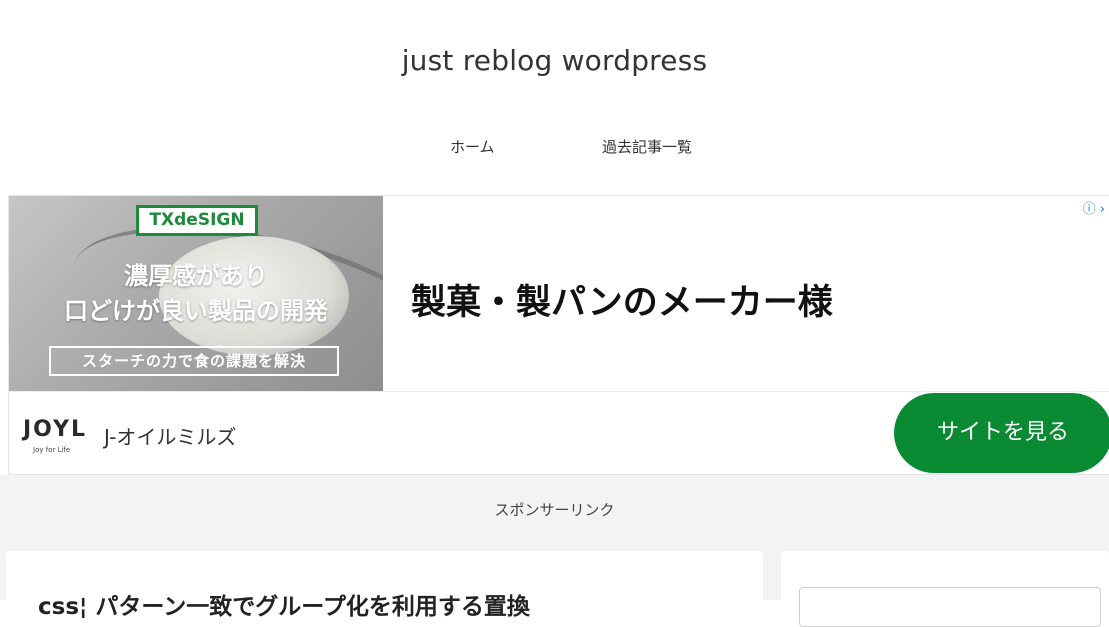  I want to click on advertiser-tagline: Joy for Life, so click(52, 450).